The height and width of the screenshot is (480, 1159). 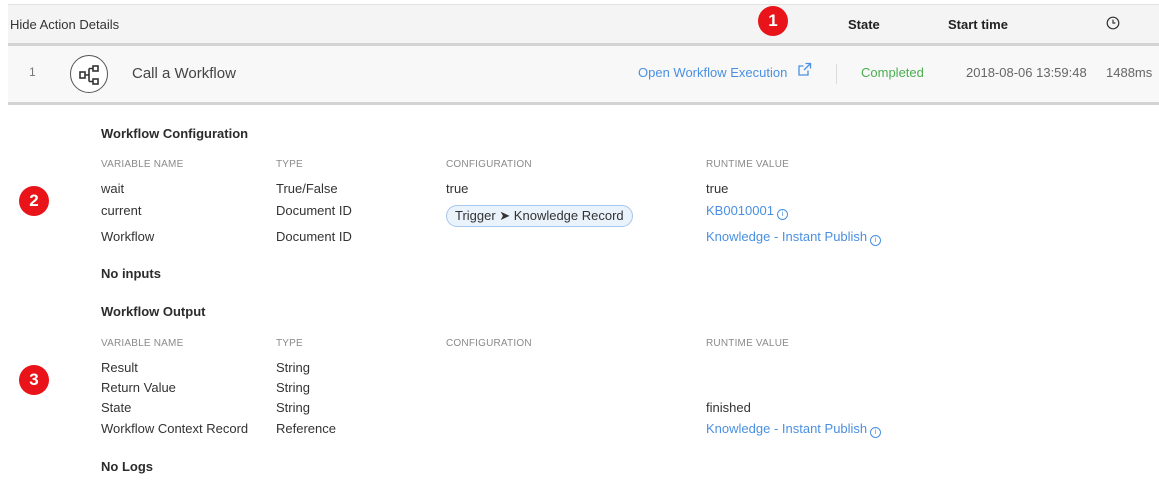 What do you see at coordinates (184, 73) in the screenshot?
I see `action-name: Call a Workflow` at bounding box center [184, 73].